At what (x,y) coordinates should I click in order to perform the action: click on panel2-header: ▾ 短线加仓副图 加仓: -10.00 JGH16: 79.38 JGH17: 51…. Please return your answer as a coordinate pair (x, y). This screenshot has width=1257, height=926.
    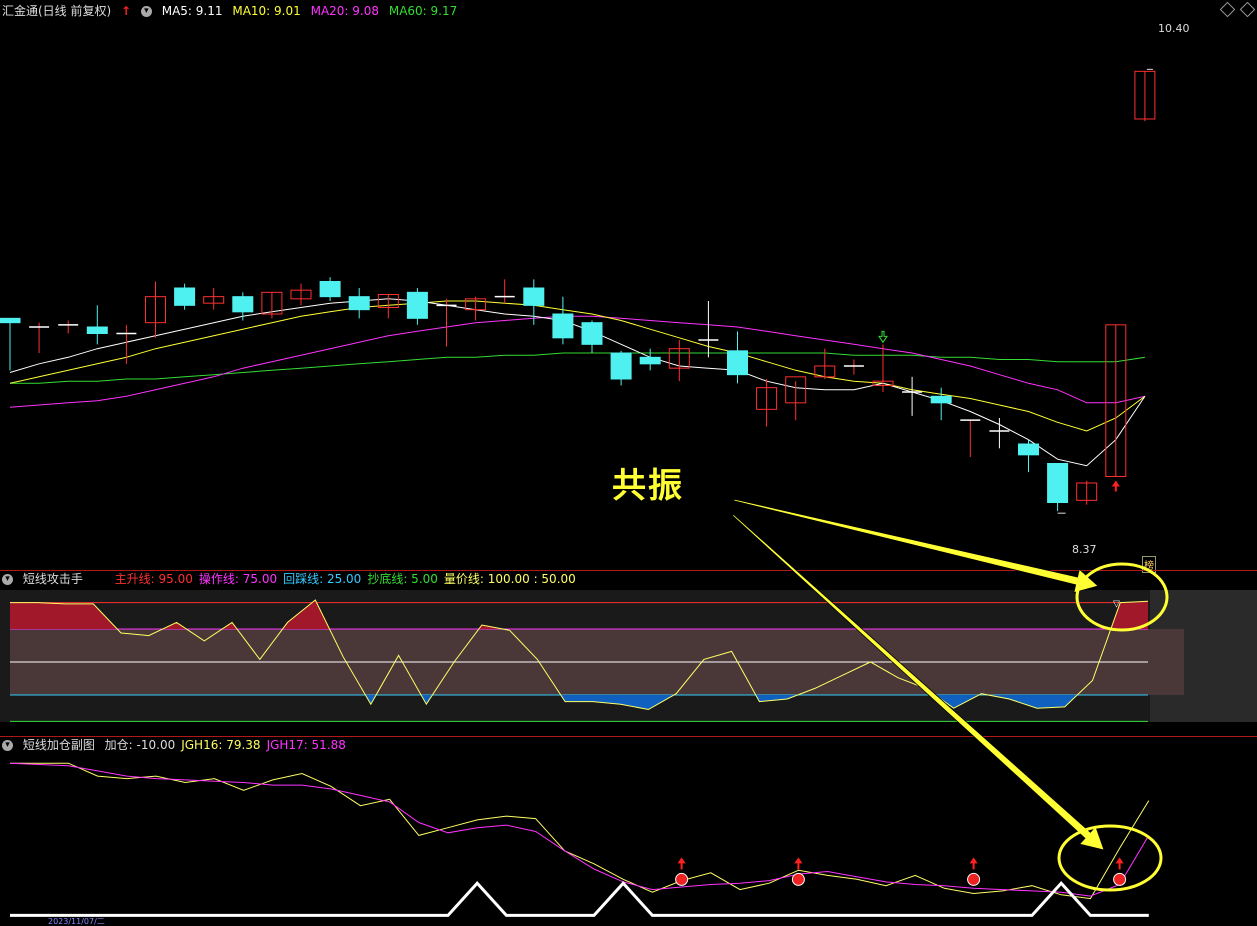
    Looking at the image, I should click on (180, 745).